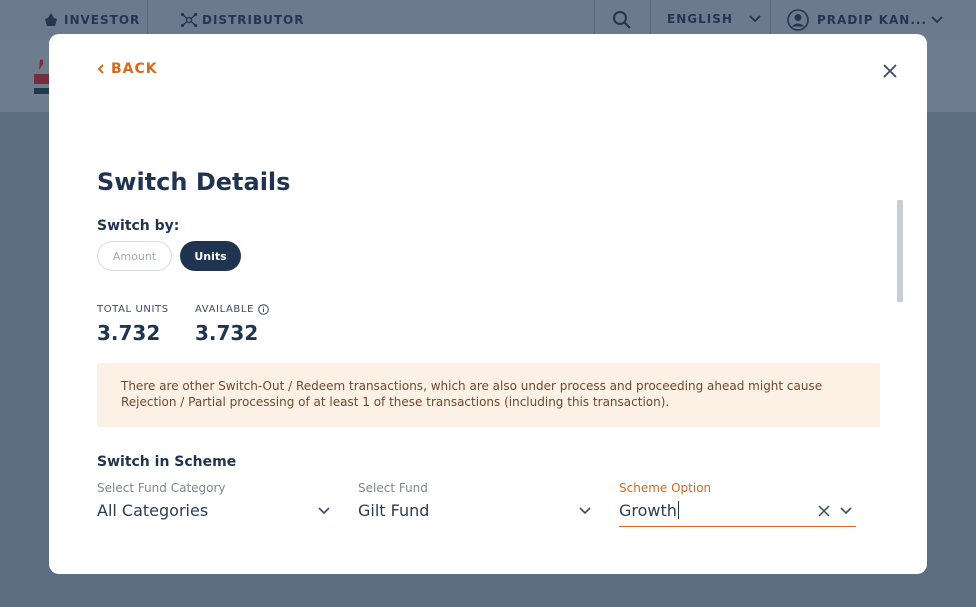 This screenshot has height=607, width=976. I want to click on available-value: 3.732, so click(227, 333).